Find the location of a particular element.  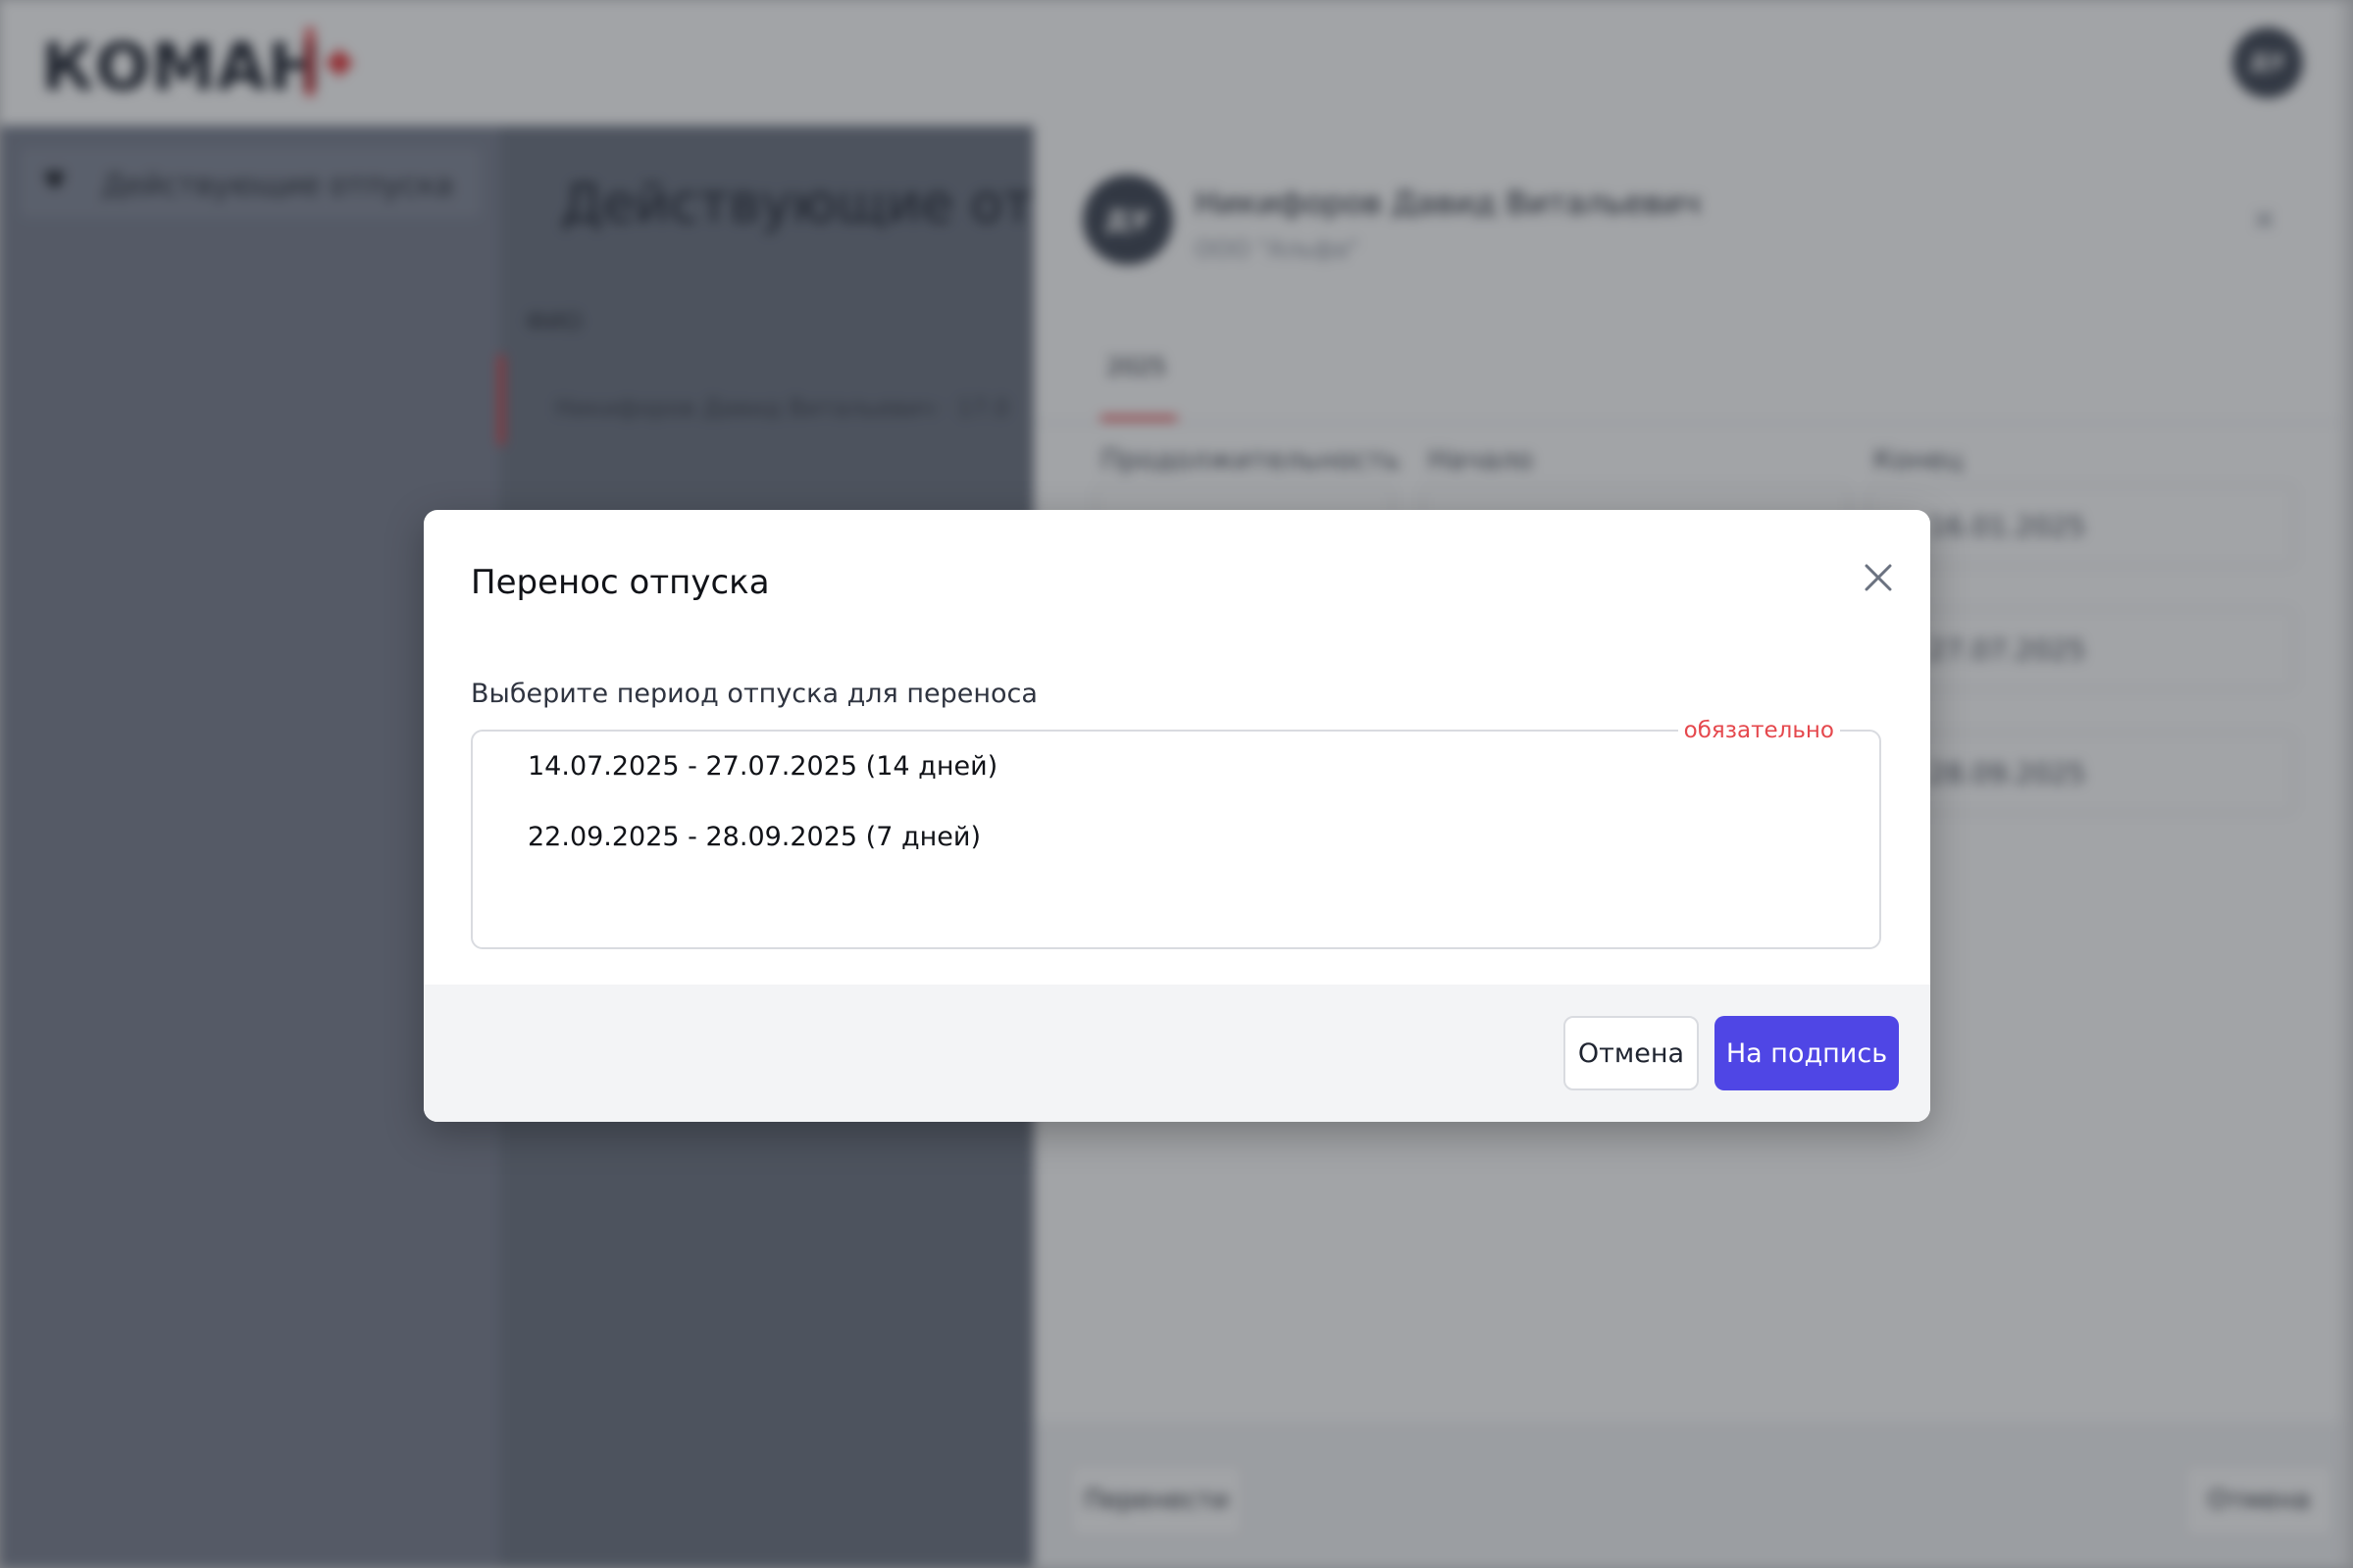

dialog-footer: Отмена На подпись is located at coordinates (1177, 1053).